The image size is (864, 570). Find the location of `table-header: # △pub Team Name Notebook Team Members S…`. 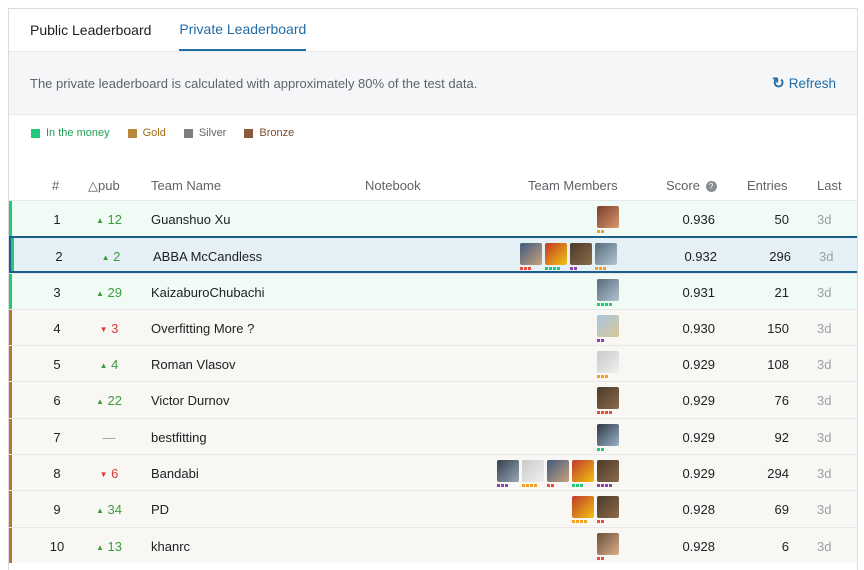

table-header: # △pub Team Name Notebook Team Members S… is located at coordinates (433, 187).